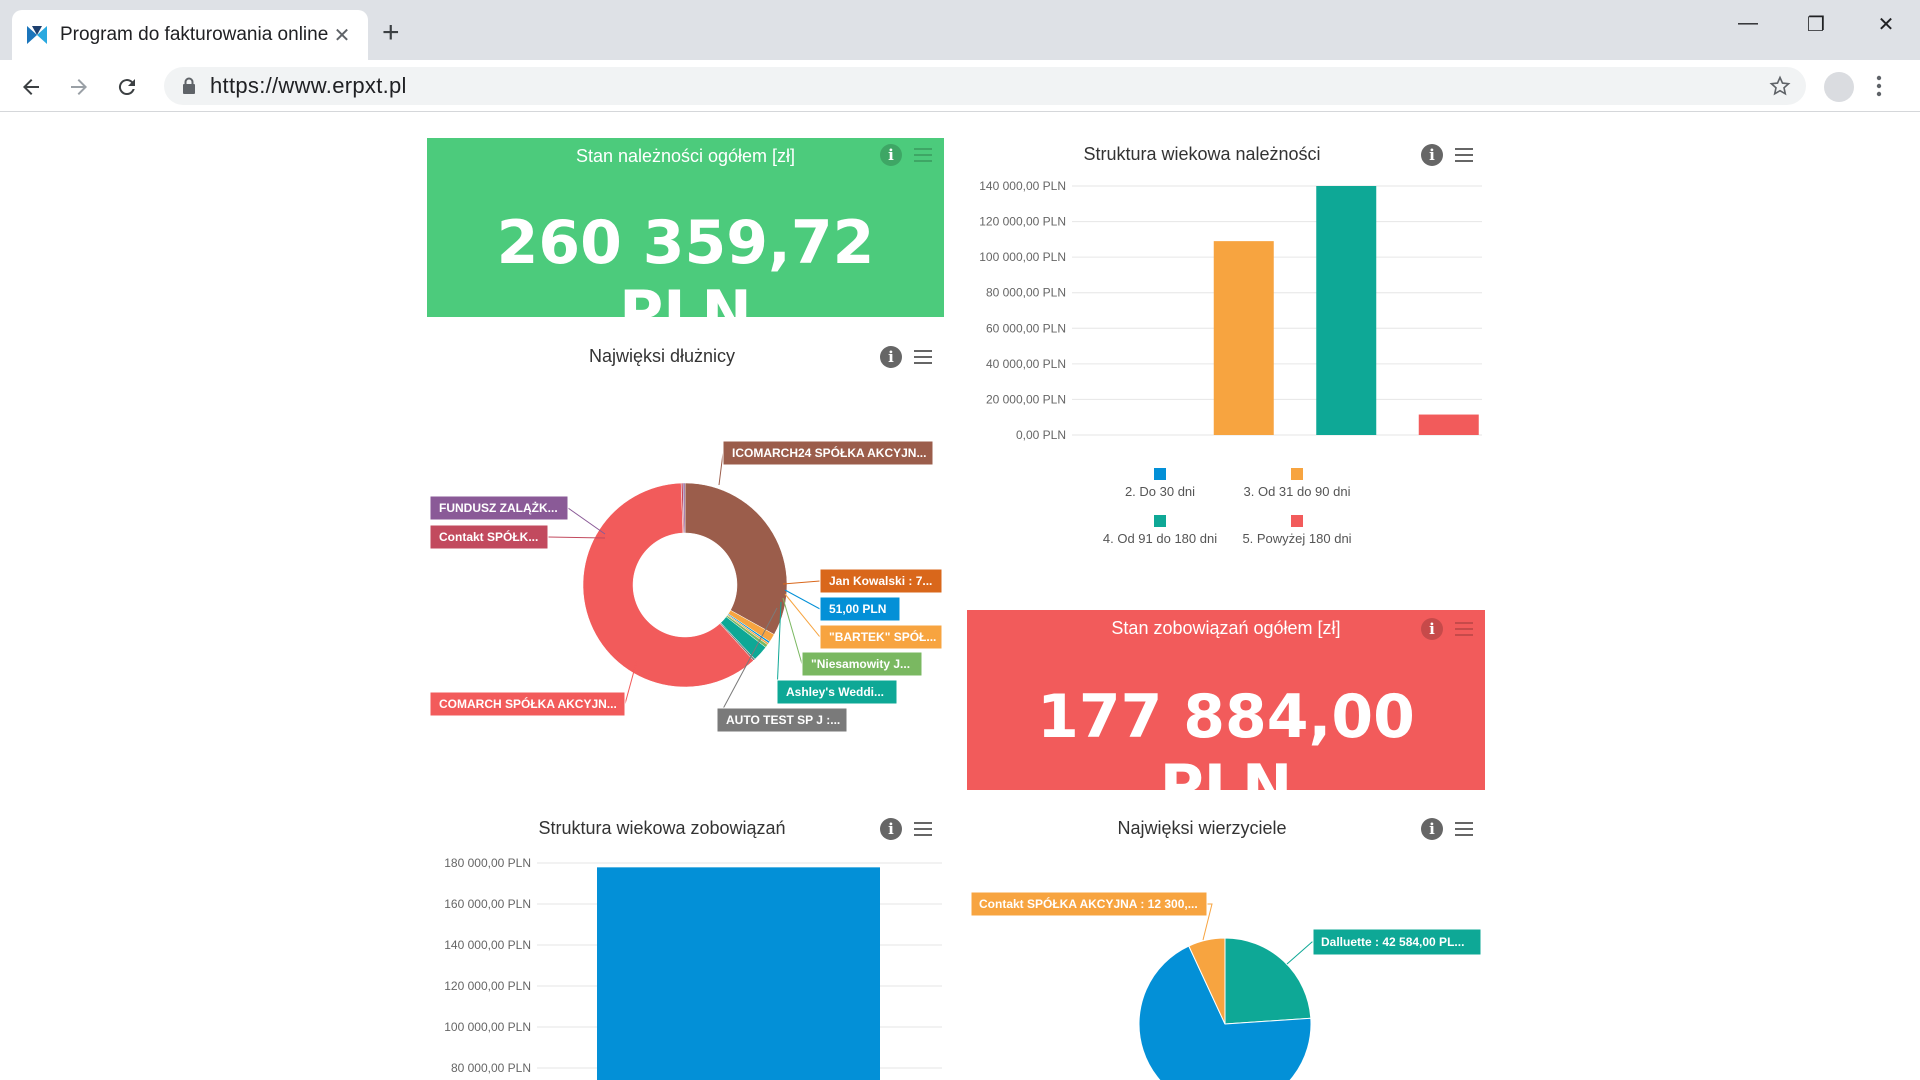 The width and height of the screenshot is (1920, 1080). What do you see at coordinates (1296, 538) in the screenshot?
I see `legend-label: 5. Powyżej 180 dni` at bounding box center [1296, 538].